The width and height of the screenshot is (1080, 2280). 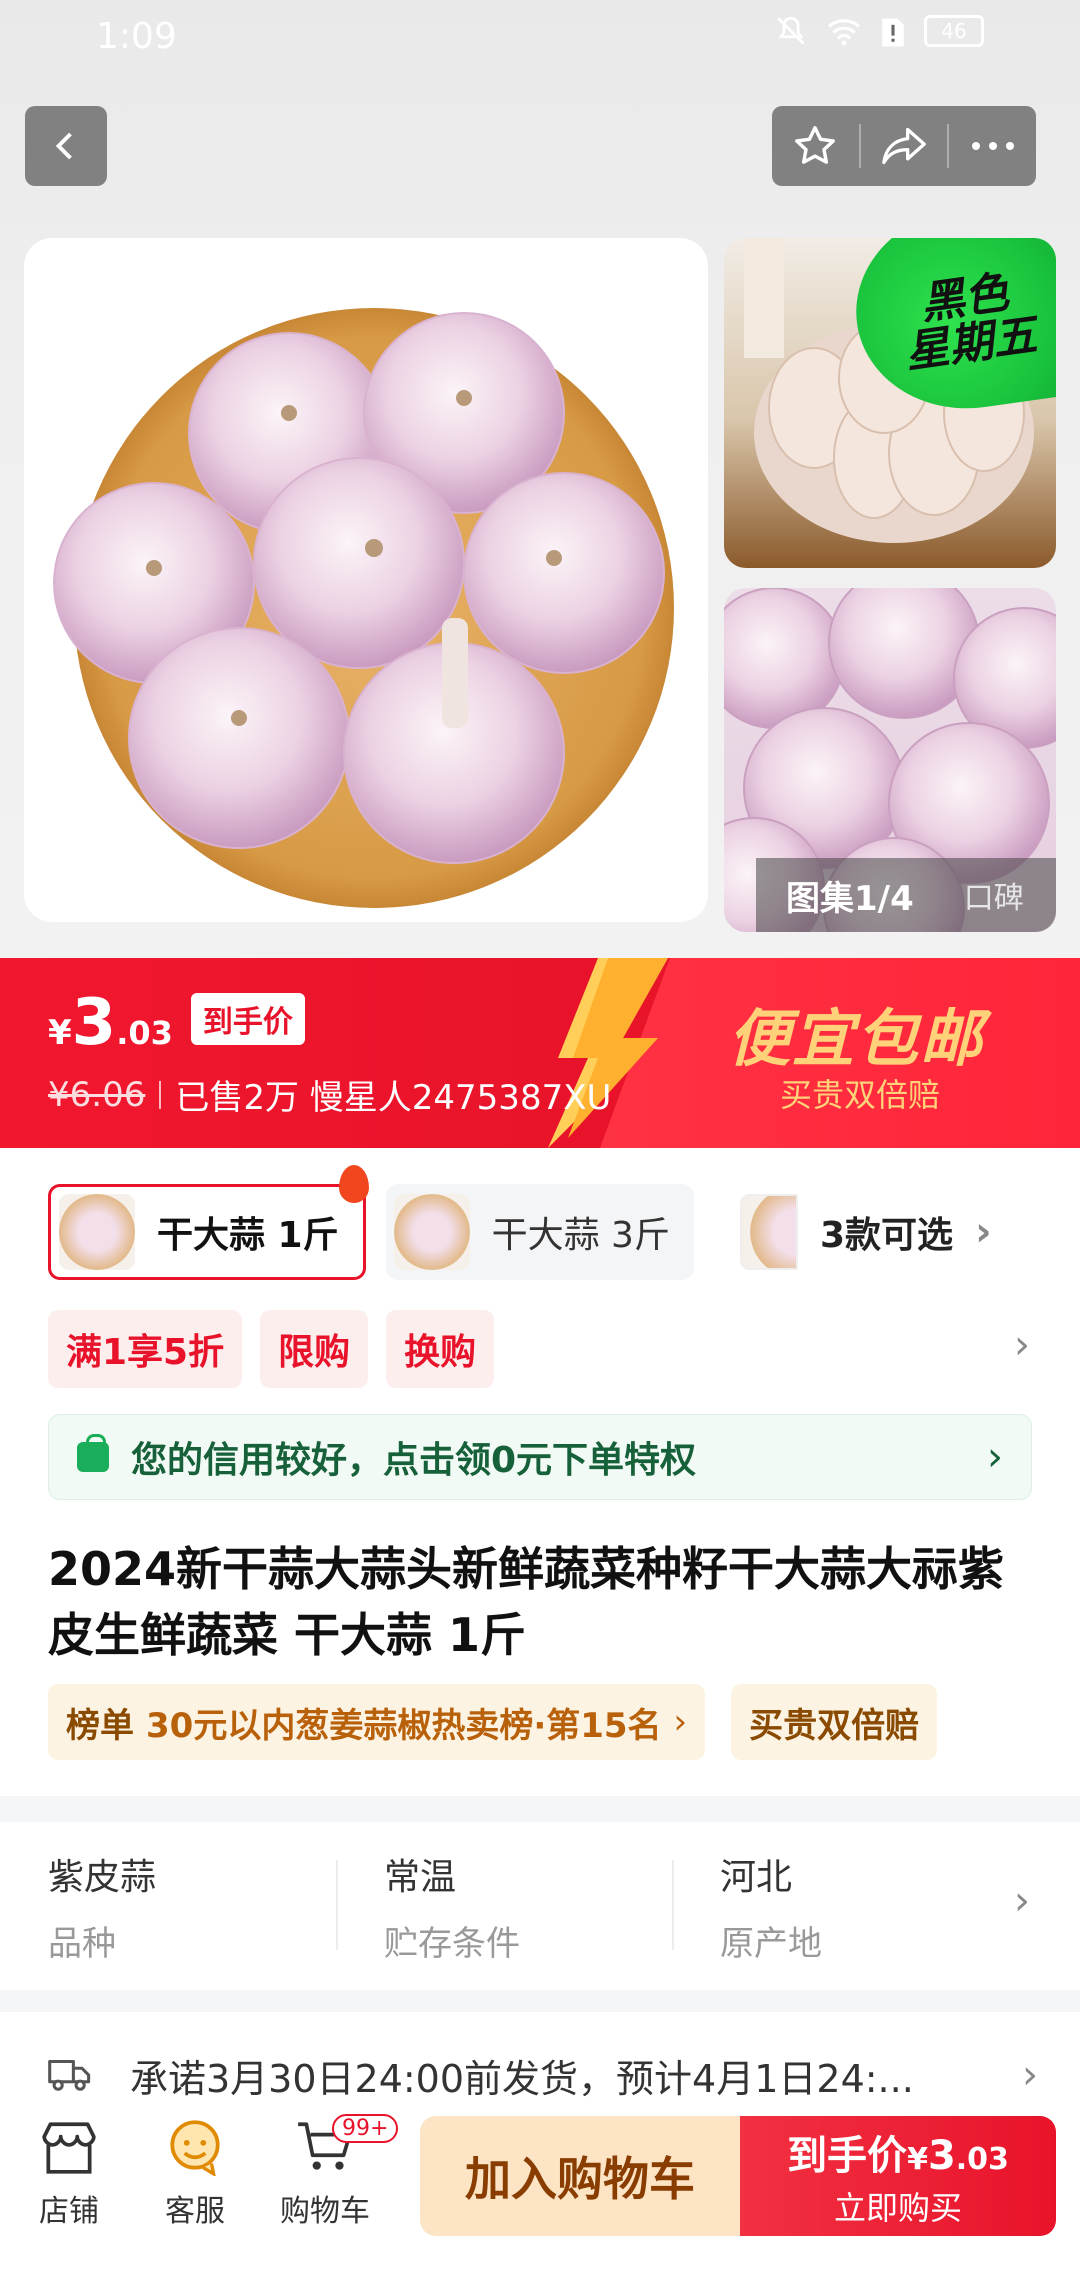 What do you see at coordinates (393, 1098) in the screenshot?
I see `sold-count: 已售2万 慢星人2475387XU` at bounding box center [393, 1098].